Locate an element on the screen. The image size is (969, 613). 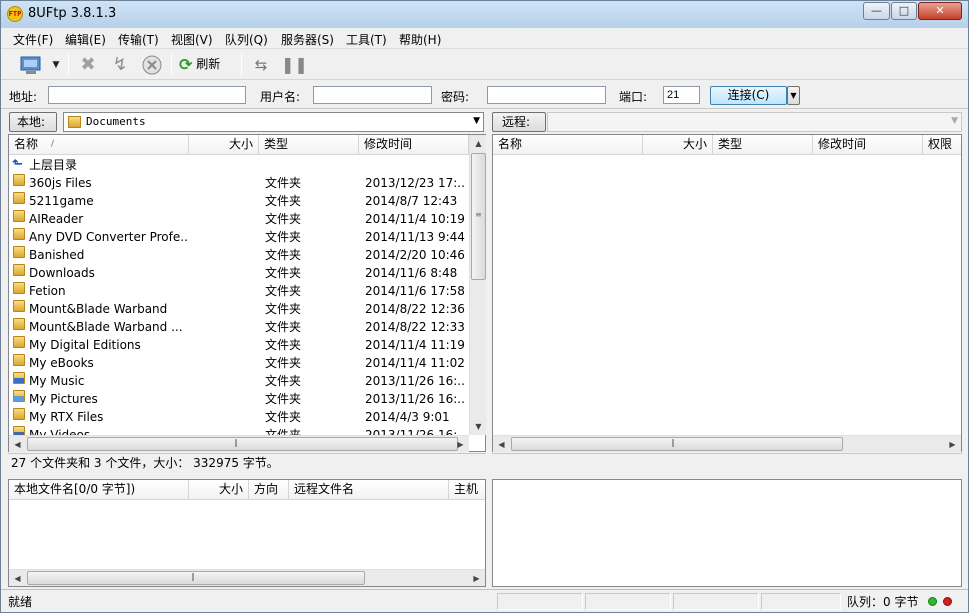
close-button: ✕ is located at coordinates (940, 11).